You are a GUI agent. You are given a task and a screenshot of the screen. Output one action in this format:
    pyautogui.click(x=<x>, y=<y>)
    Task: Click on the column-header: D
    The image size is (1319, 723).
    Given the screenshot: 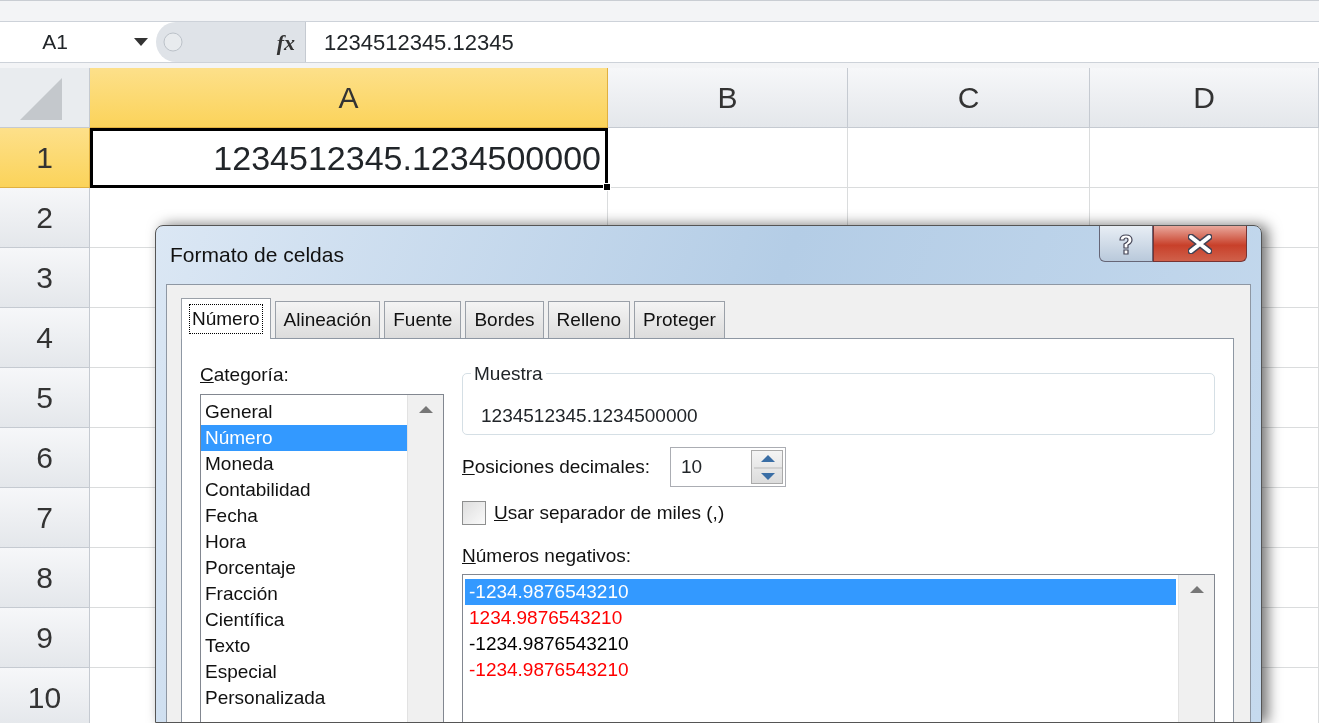 What is the action you would take?
    pyautogui.click(x=1204, y=98)
    